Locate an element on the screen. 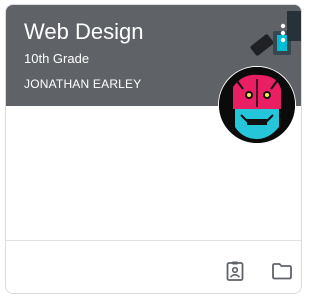 This screenshot has width=320, height=298. class-title-link: Web Design is located at coordinates (83, 32).